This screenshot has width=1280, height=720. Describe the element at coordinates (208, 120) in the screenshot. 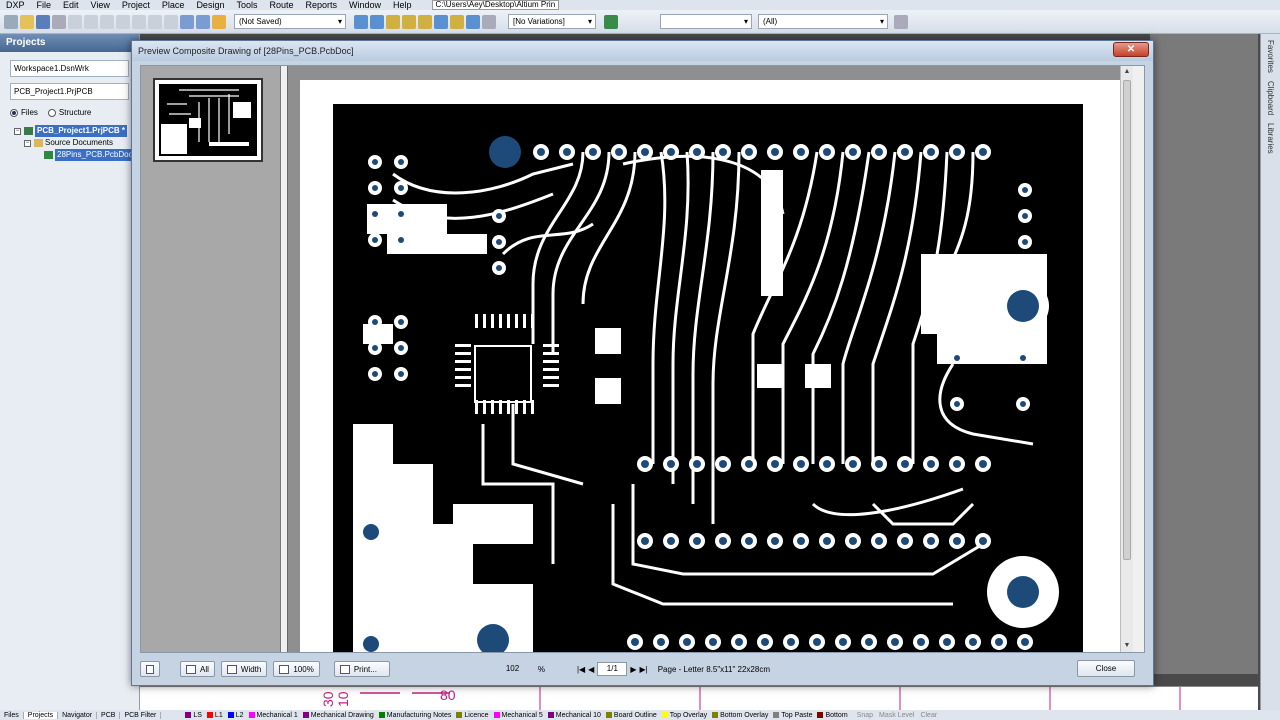

I see `page-thumbnail` at that location.